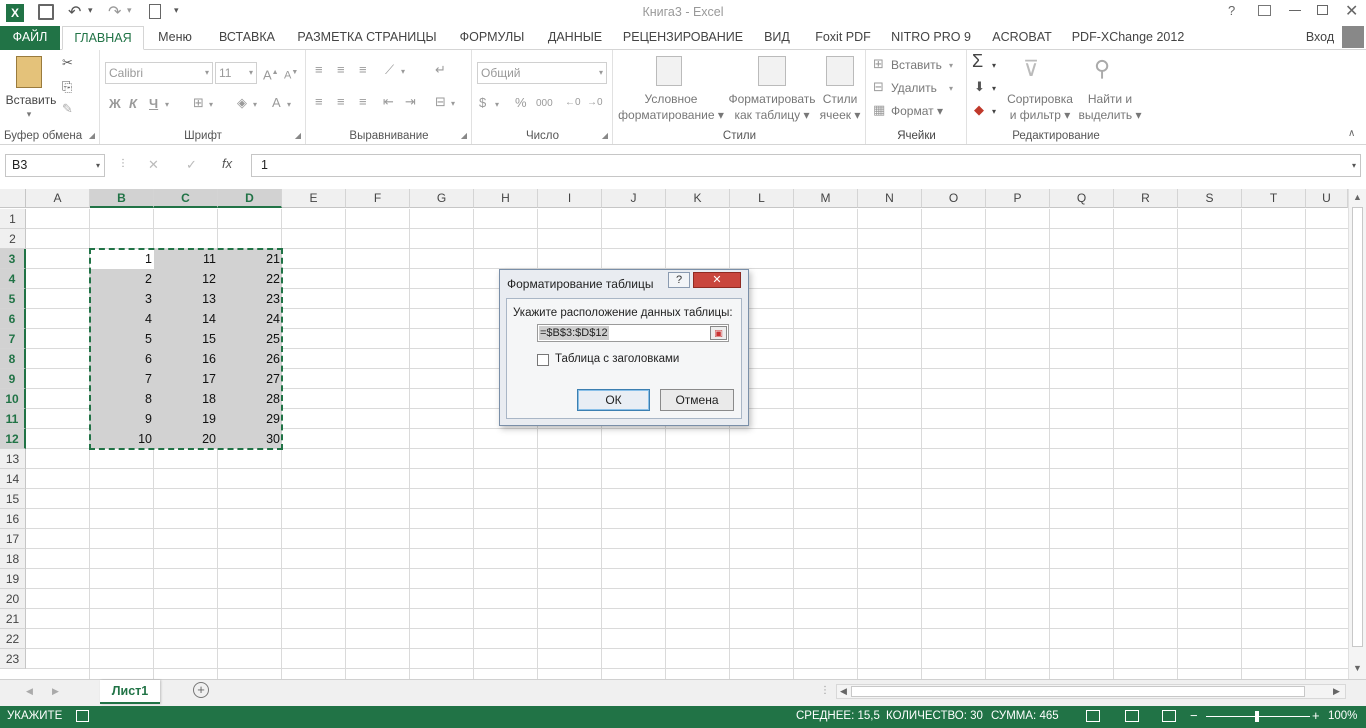 This screenshot has height=728, width=1366. What do you see at coordinates (931, 38) in the screenshot?
I see `tab-nitro-pro: NITRO PRO 9` at bounding box center [931, 38].